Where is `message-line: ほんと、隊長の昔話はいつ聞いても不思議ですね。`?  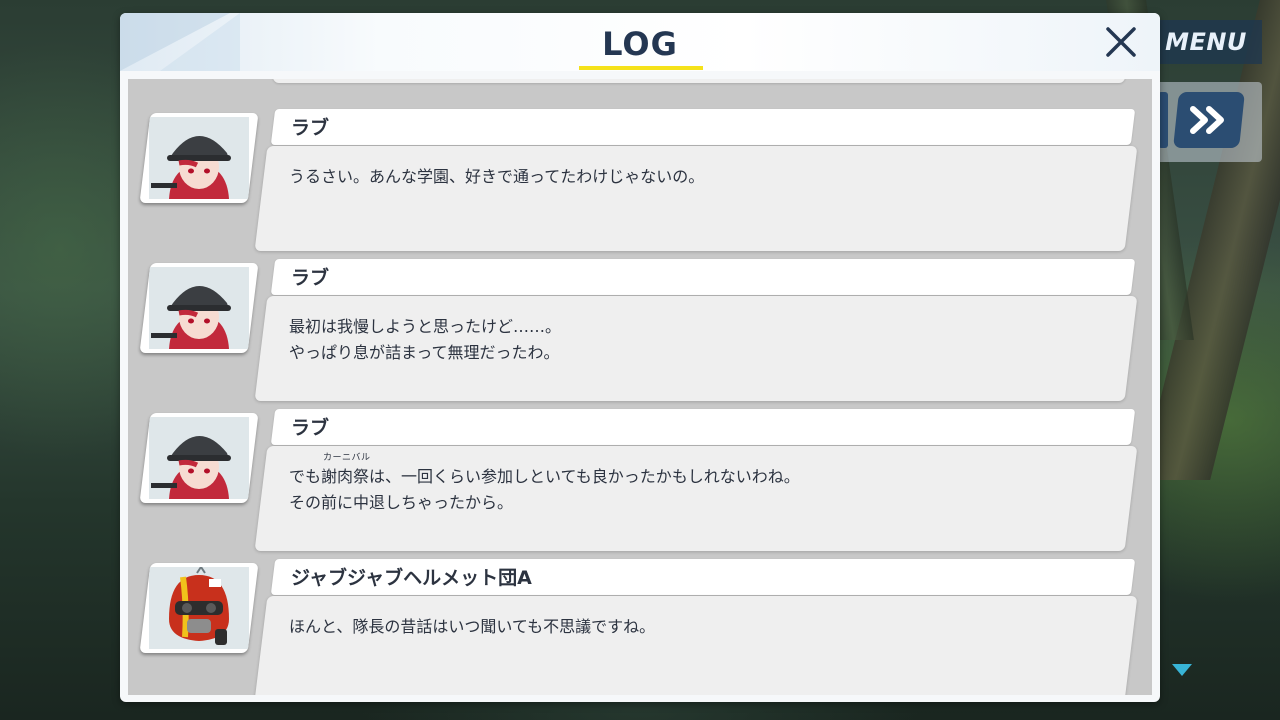
message-line: ほんと、隊長の昔話はいつ聞いても不思議ですね。 is located at coordinates (472, 626).